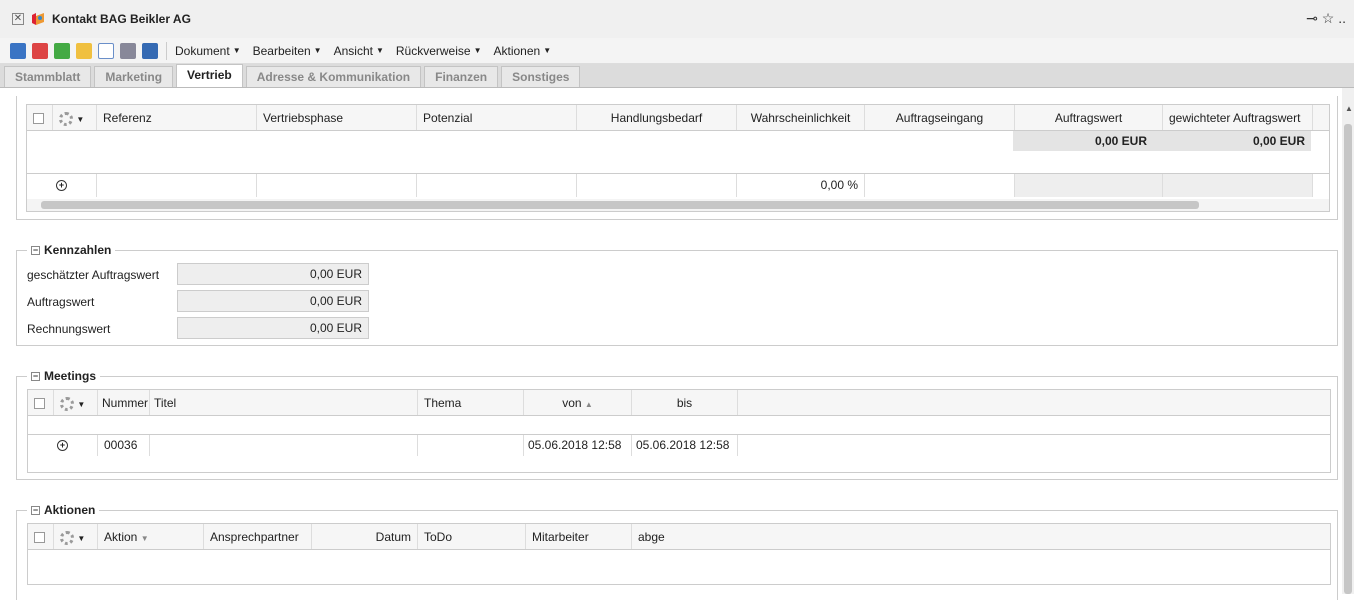 This screenshot has height=600, width=1354. I want to click on meetings-legend: − Meetings, so click(64, 376).